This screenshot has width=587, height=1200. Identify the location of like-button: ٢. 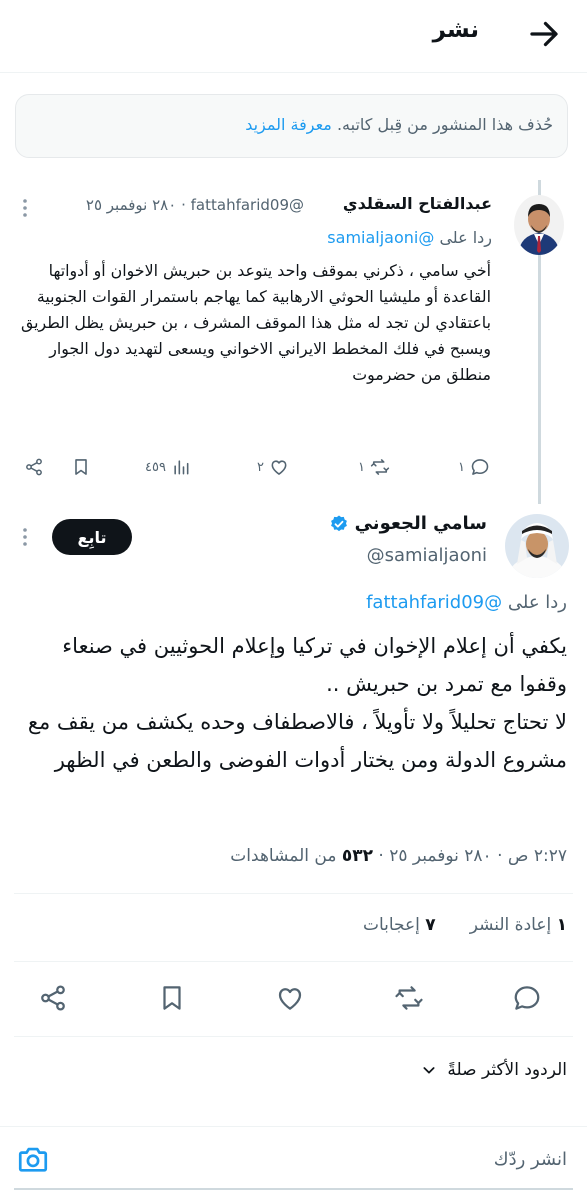
(273, 467).